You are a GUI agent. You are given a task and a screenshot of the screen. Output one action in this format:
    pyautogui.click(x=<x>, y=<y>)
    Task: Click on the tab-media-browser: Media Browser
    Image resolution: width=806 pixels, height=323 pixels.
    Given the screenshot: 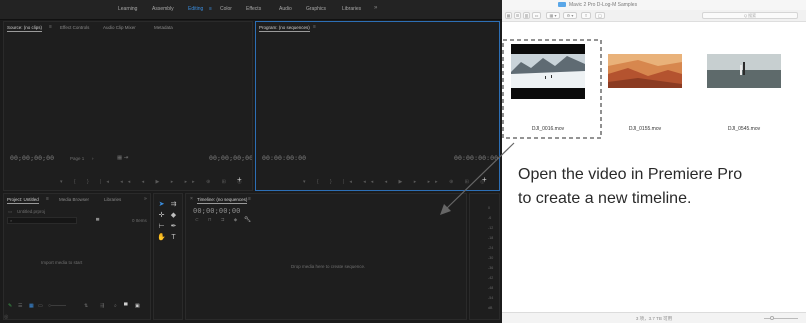 What is the action you would take?
    pyautogui.click(x=74, y=199)
    